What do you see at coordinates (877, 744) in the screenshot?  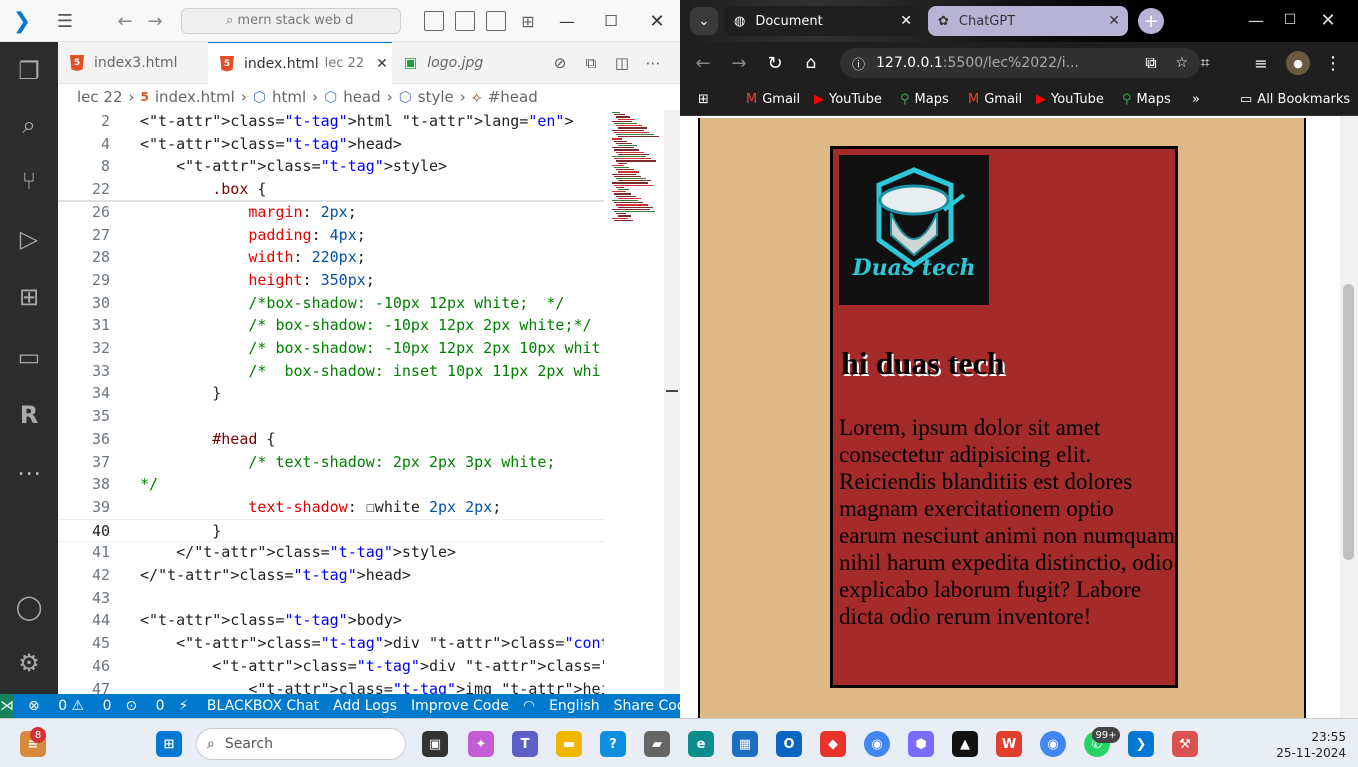 I see `chrome-icon: ◉` at bounding box center [877, 744].